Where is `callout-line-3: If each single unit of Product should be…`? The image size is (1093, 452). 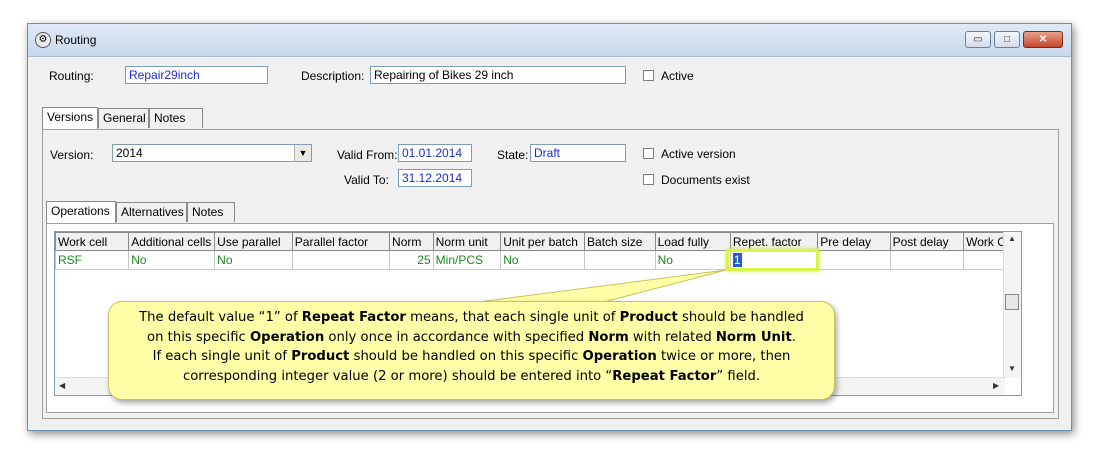 callout-line-3: If each single unit of Product should be… is located at coordinates (471, 356).